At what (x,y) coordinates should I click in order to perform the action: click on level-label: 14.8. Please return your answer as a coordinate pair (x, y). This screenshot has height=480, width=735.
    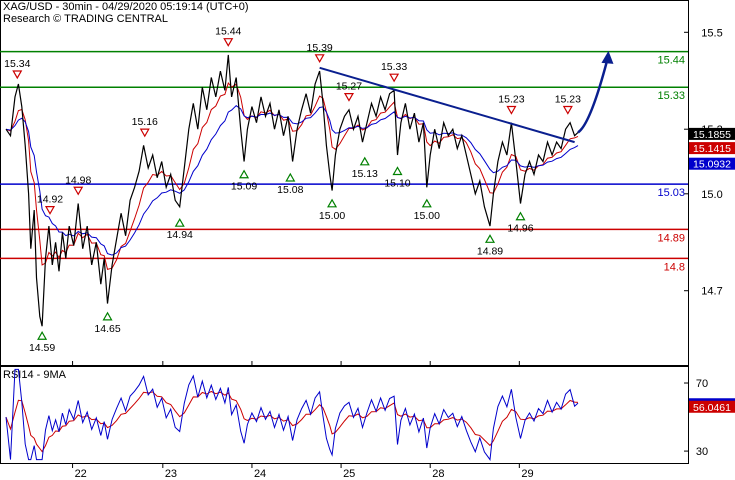
    Looking at the image, I should click on (674, 267).